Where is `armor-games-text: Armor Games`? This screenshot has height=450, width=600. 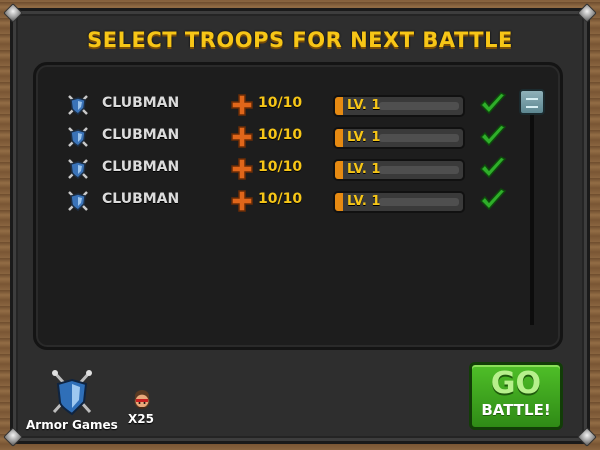
armor-games-text: Armor Games is located at coordinates (72, 425).